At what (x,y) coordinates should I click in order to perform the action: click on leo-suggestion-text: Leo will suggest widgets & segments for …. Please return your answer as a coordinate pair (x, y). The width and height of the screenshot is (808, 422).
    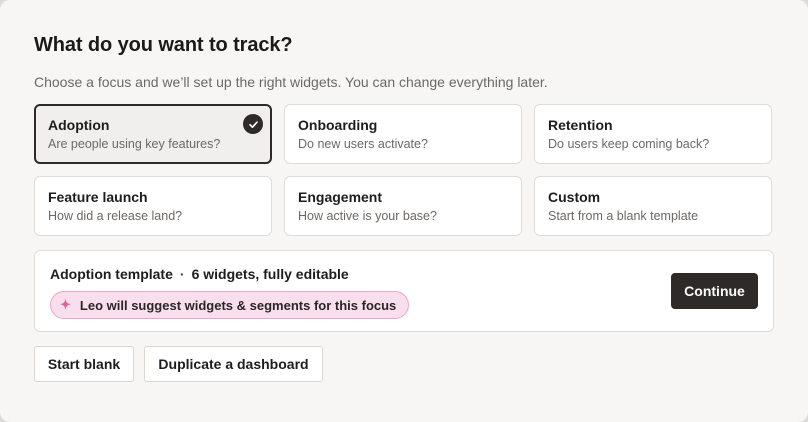
    Looking at the image, I should click on (238, 305).